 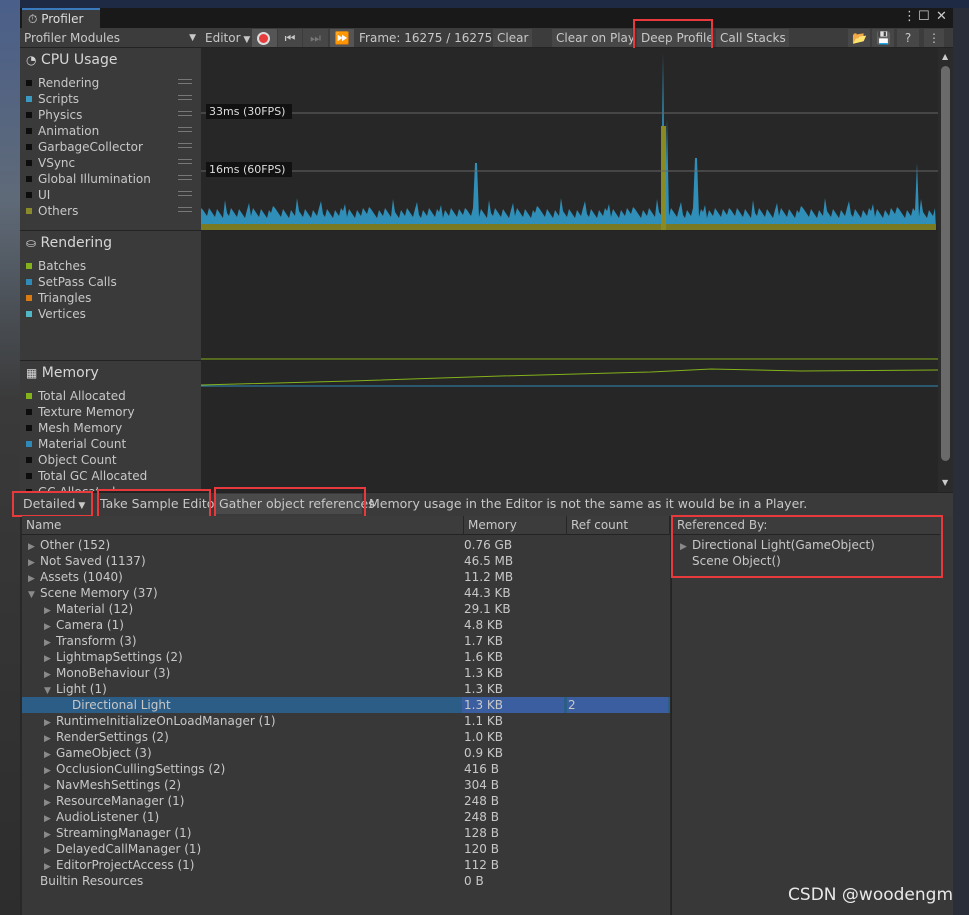 I want to click on tab-label: Profiler, so click(x=62, y=19).